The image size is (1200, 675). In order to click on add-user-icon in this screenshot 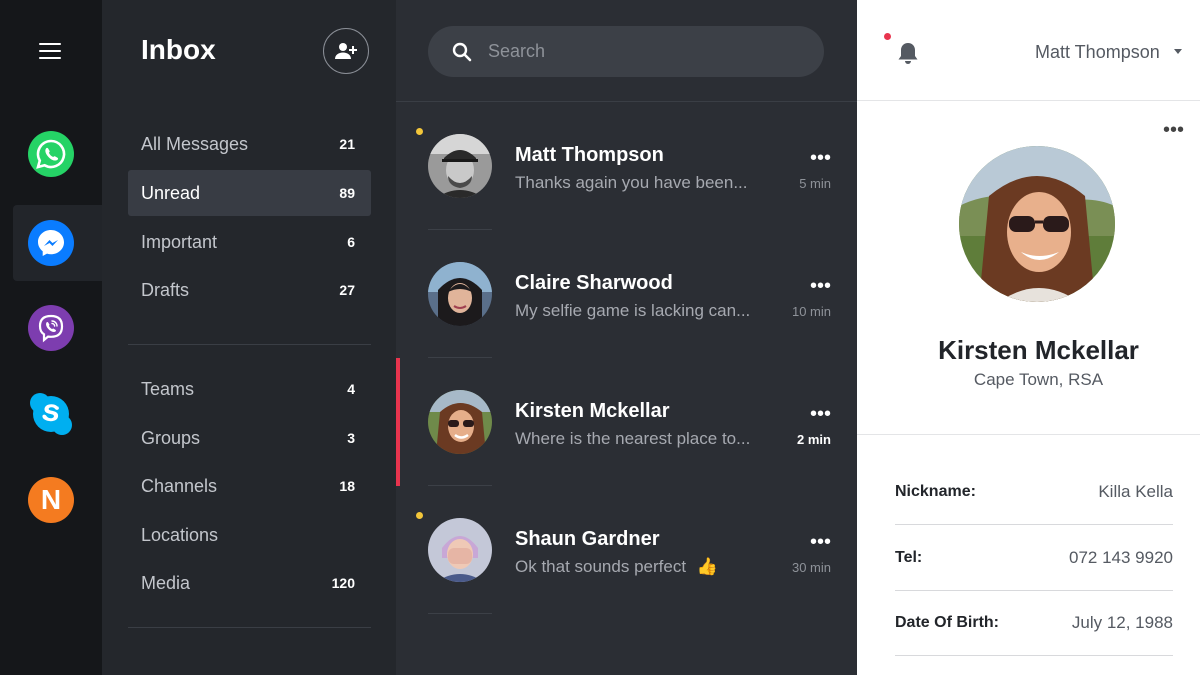, I will do `click(346, 51)`.